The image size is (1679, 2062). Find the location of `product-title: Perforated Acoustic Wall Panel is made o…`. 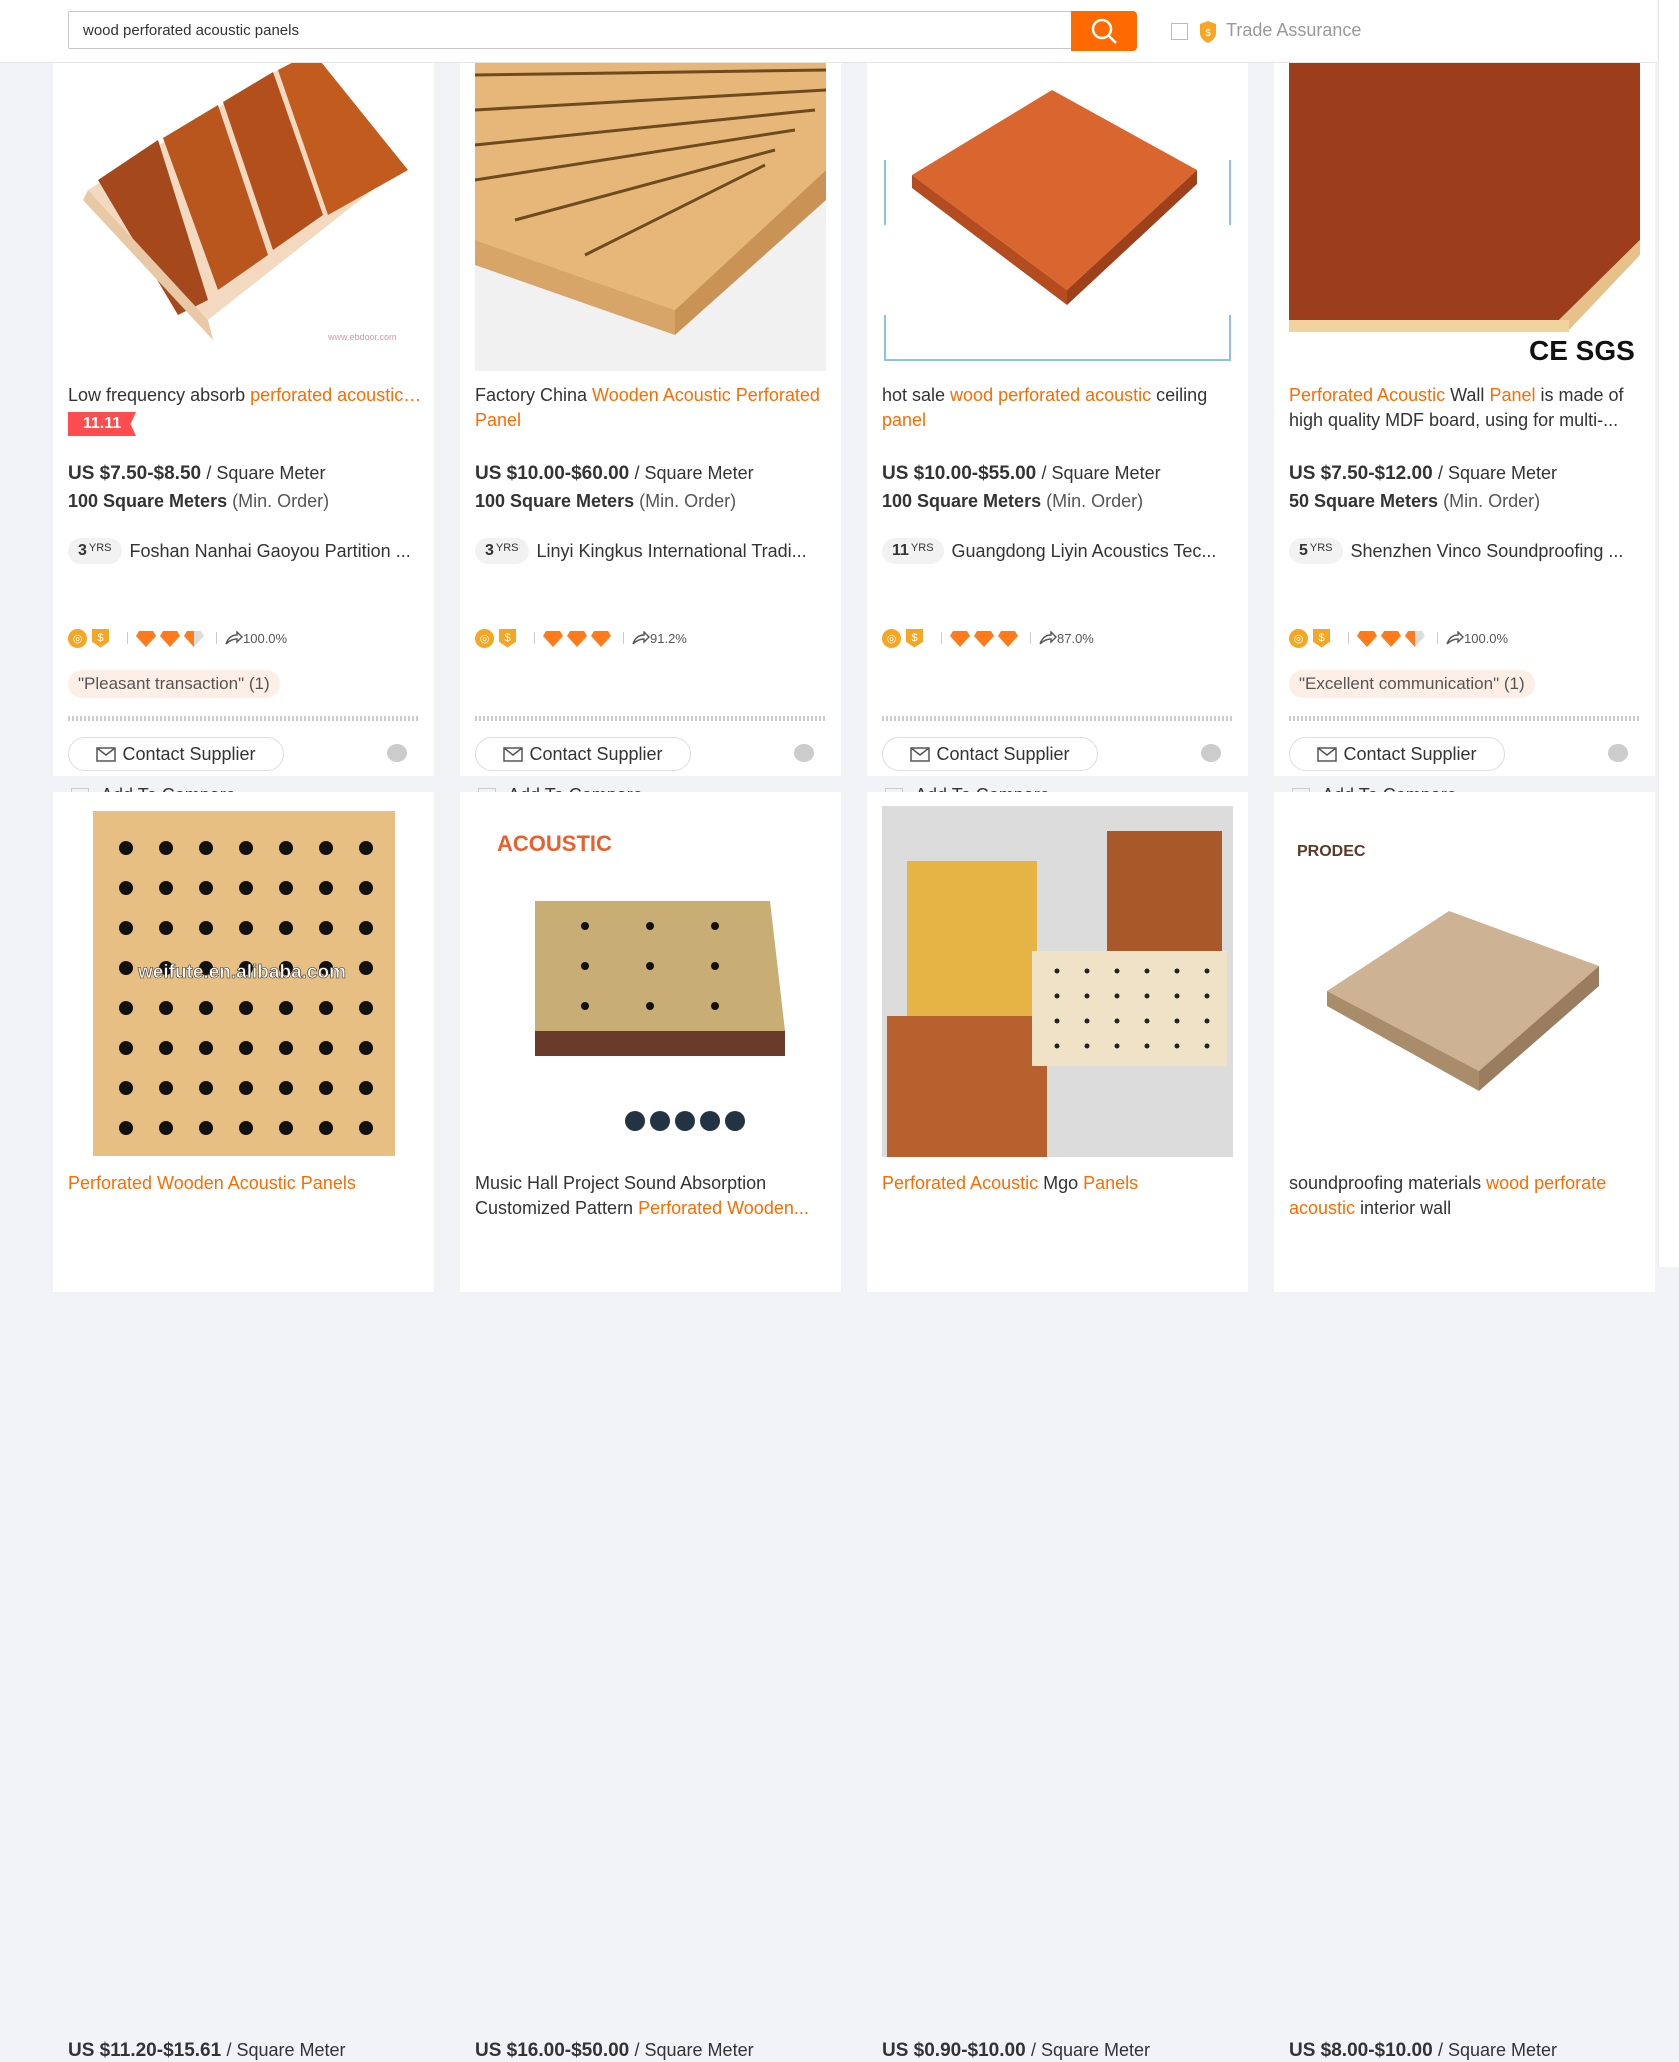

product-title: Perforated Acoustic Wall Panel is made o… is located at coordinates (1466, 408).